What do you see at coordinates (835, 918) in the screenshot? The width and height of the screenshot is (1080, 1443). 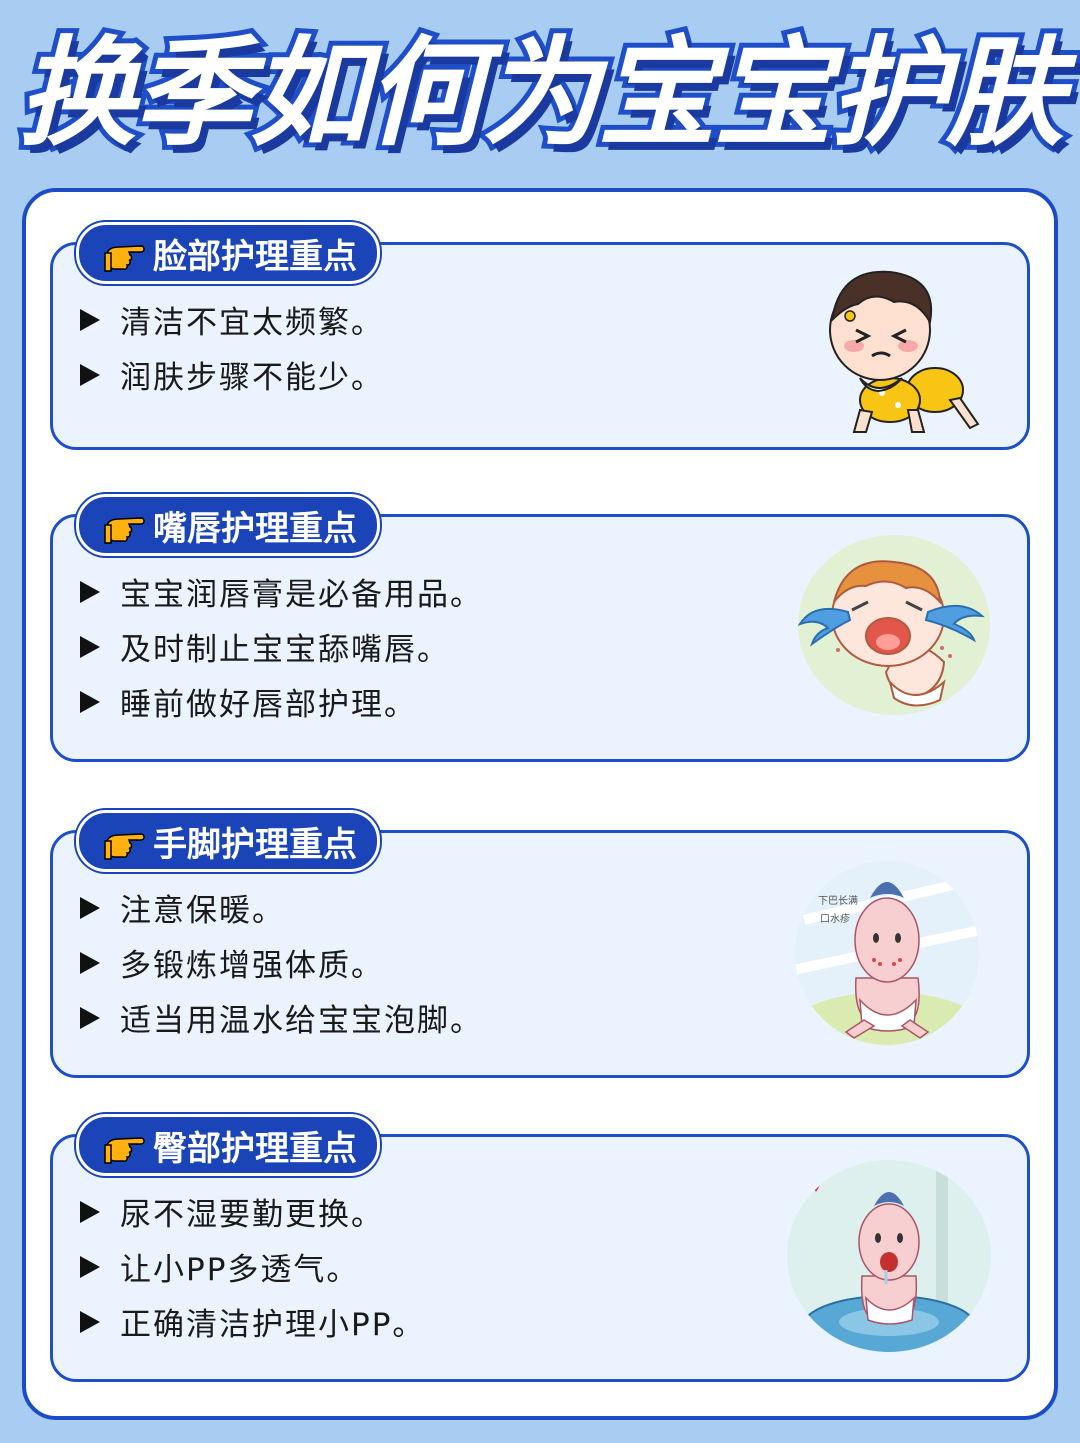 I see `svg-text: 口水疹` at bounding box center [835, 918].